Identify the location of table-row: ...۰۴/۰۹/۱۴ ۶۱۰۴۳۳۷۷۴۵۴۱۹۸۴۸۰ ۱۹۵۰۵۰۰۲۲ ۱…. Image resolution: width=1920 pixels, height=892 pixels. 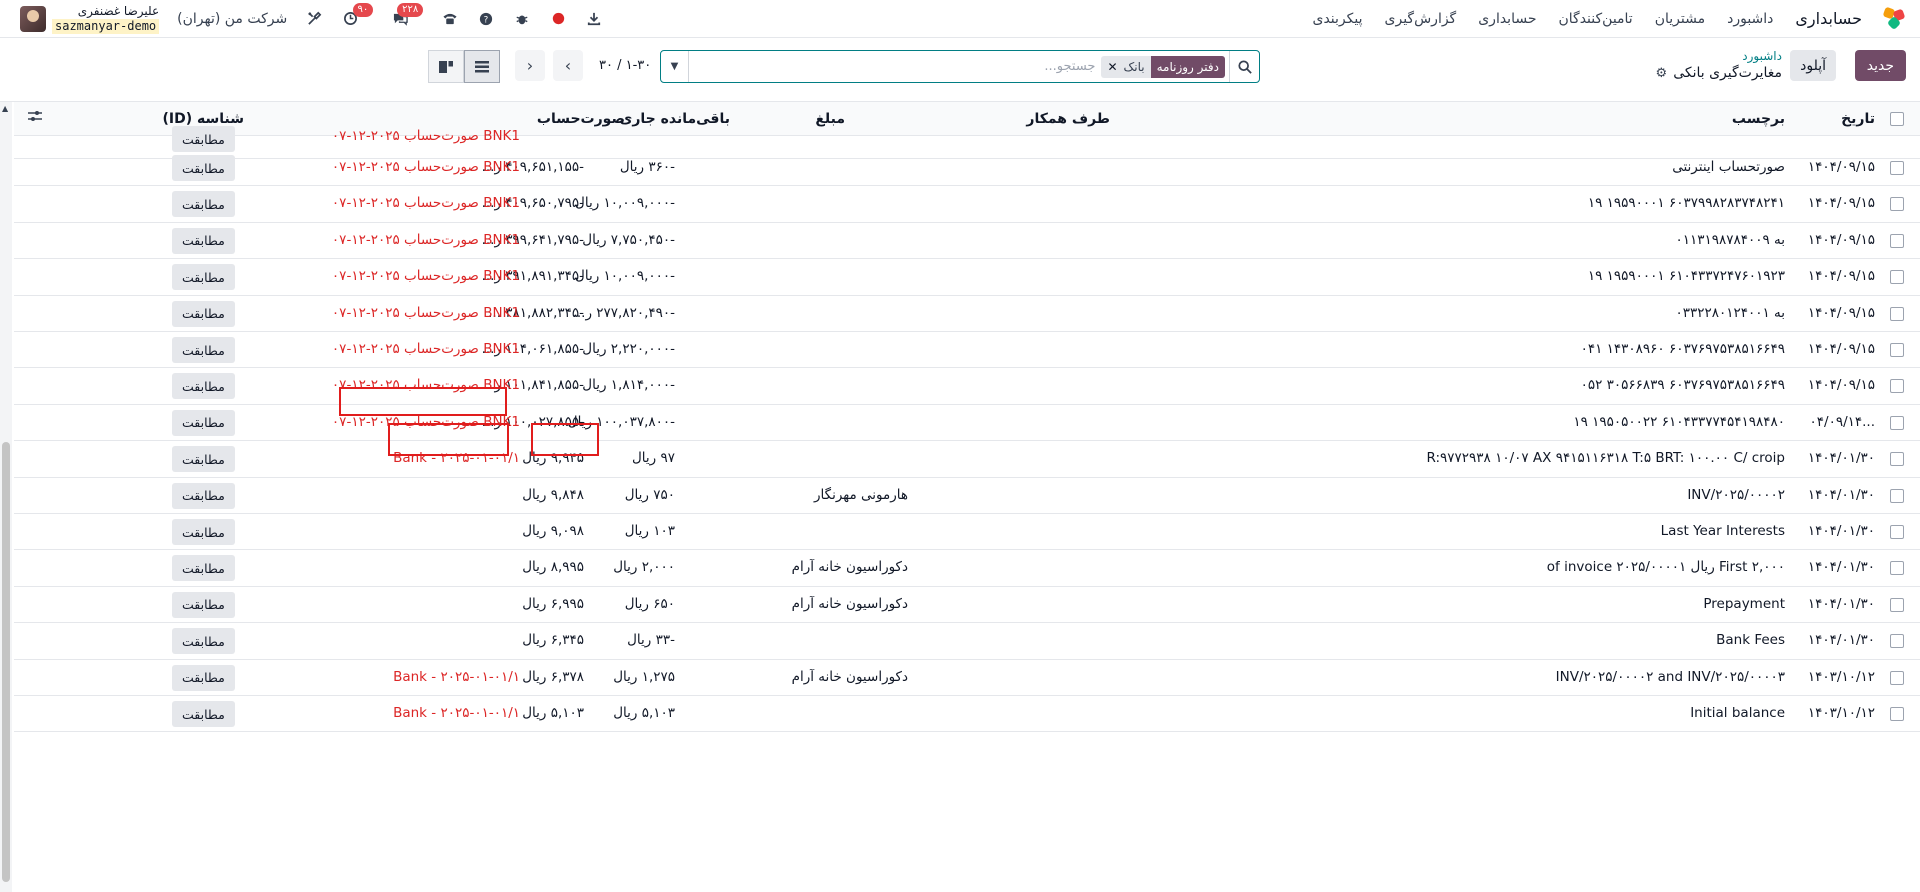
(967, 423).